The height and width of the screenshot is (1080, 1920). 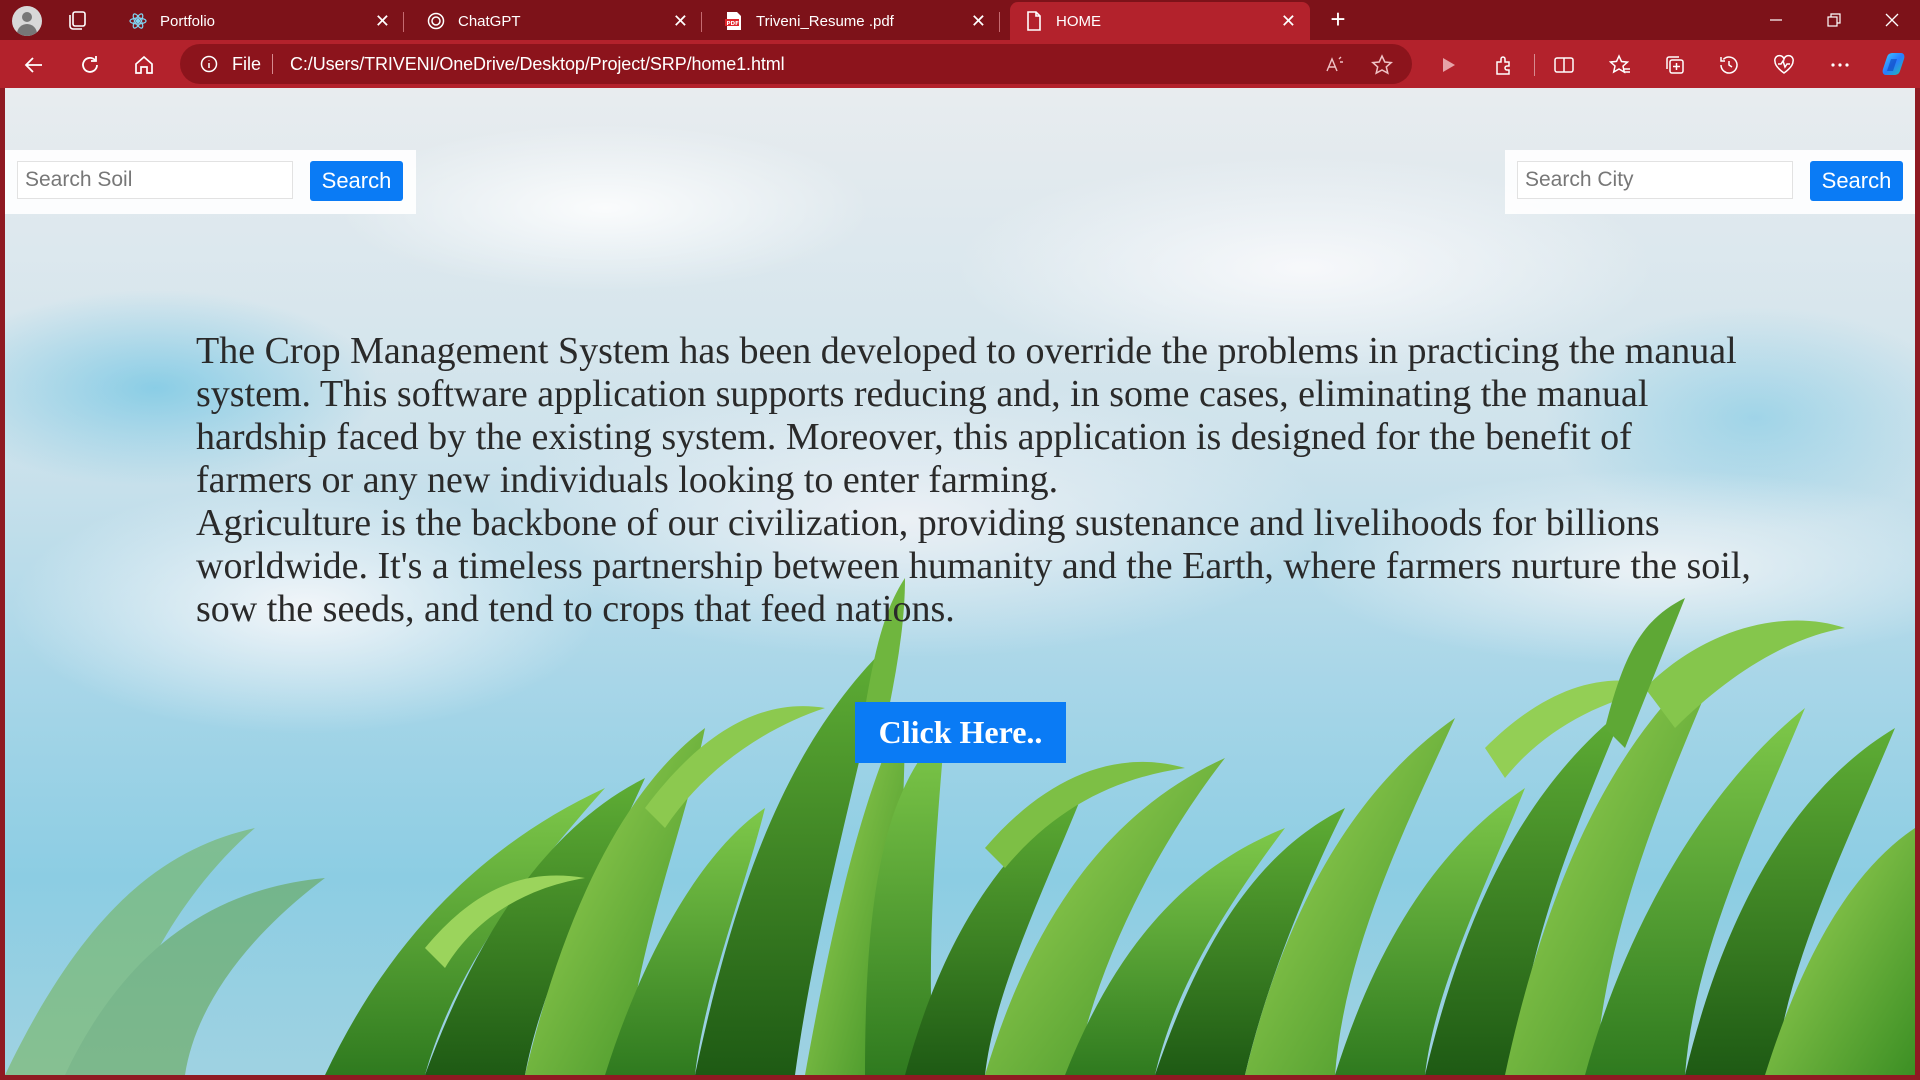 What do you see at coordinates (436, 21) in the screenshot?
I see `chatgpt-icon` at bounding box center [436, 21].